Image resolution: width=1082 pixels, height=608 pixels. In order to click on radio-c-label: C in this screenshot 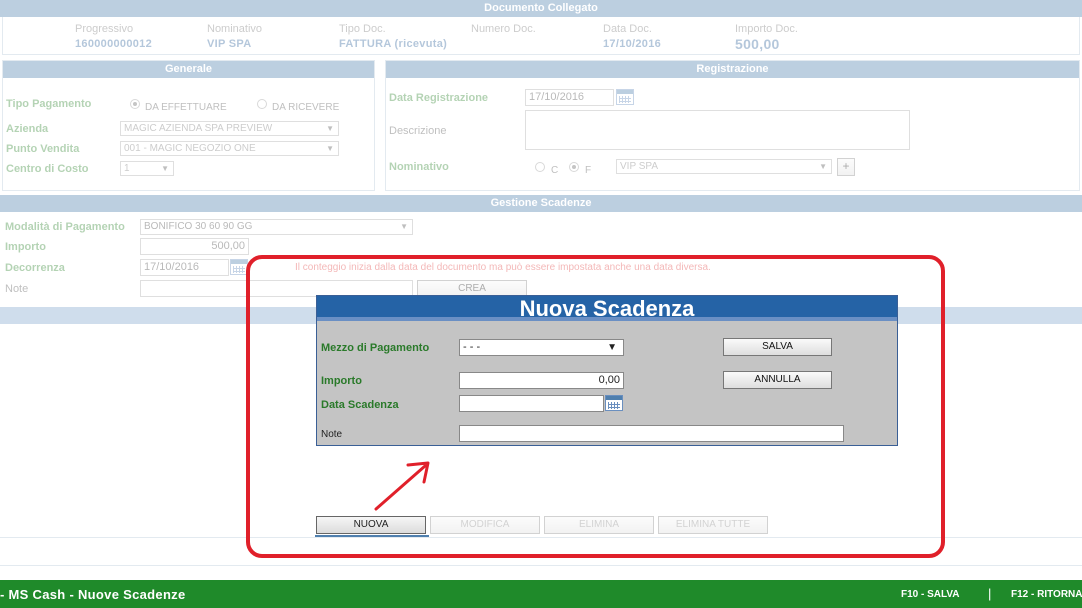, I will do `click(555, 170)`.